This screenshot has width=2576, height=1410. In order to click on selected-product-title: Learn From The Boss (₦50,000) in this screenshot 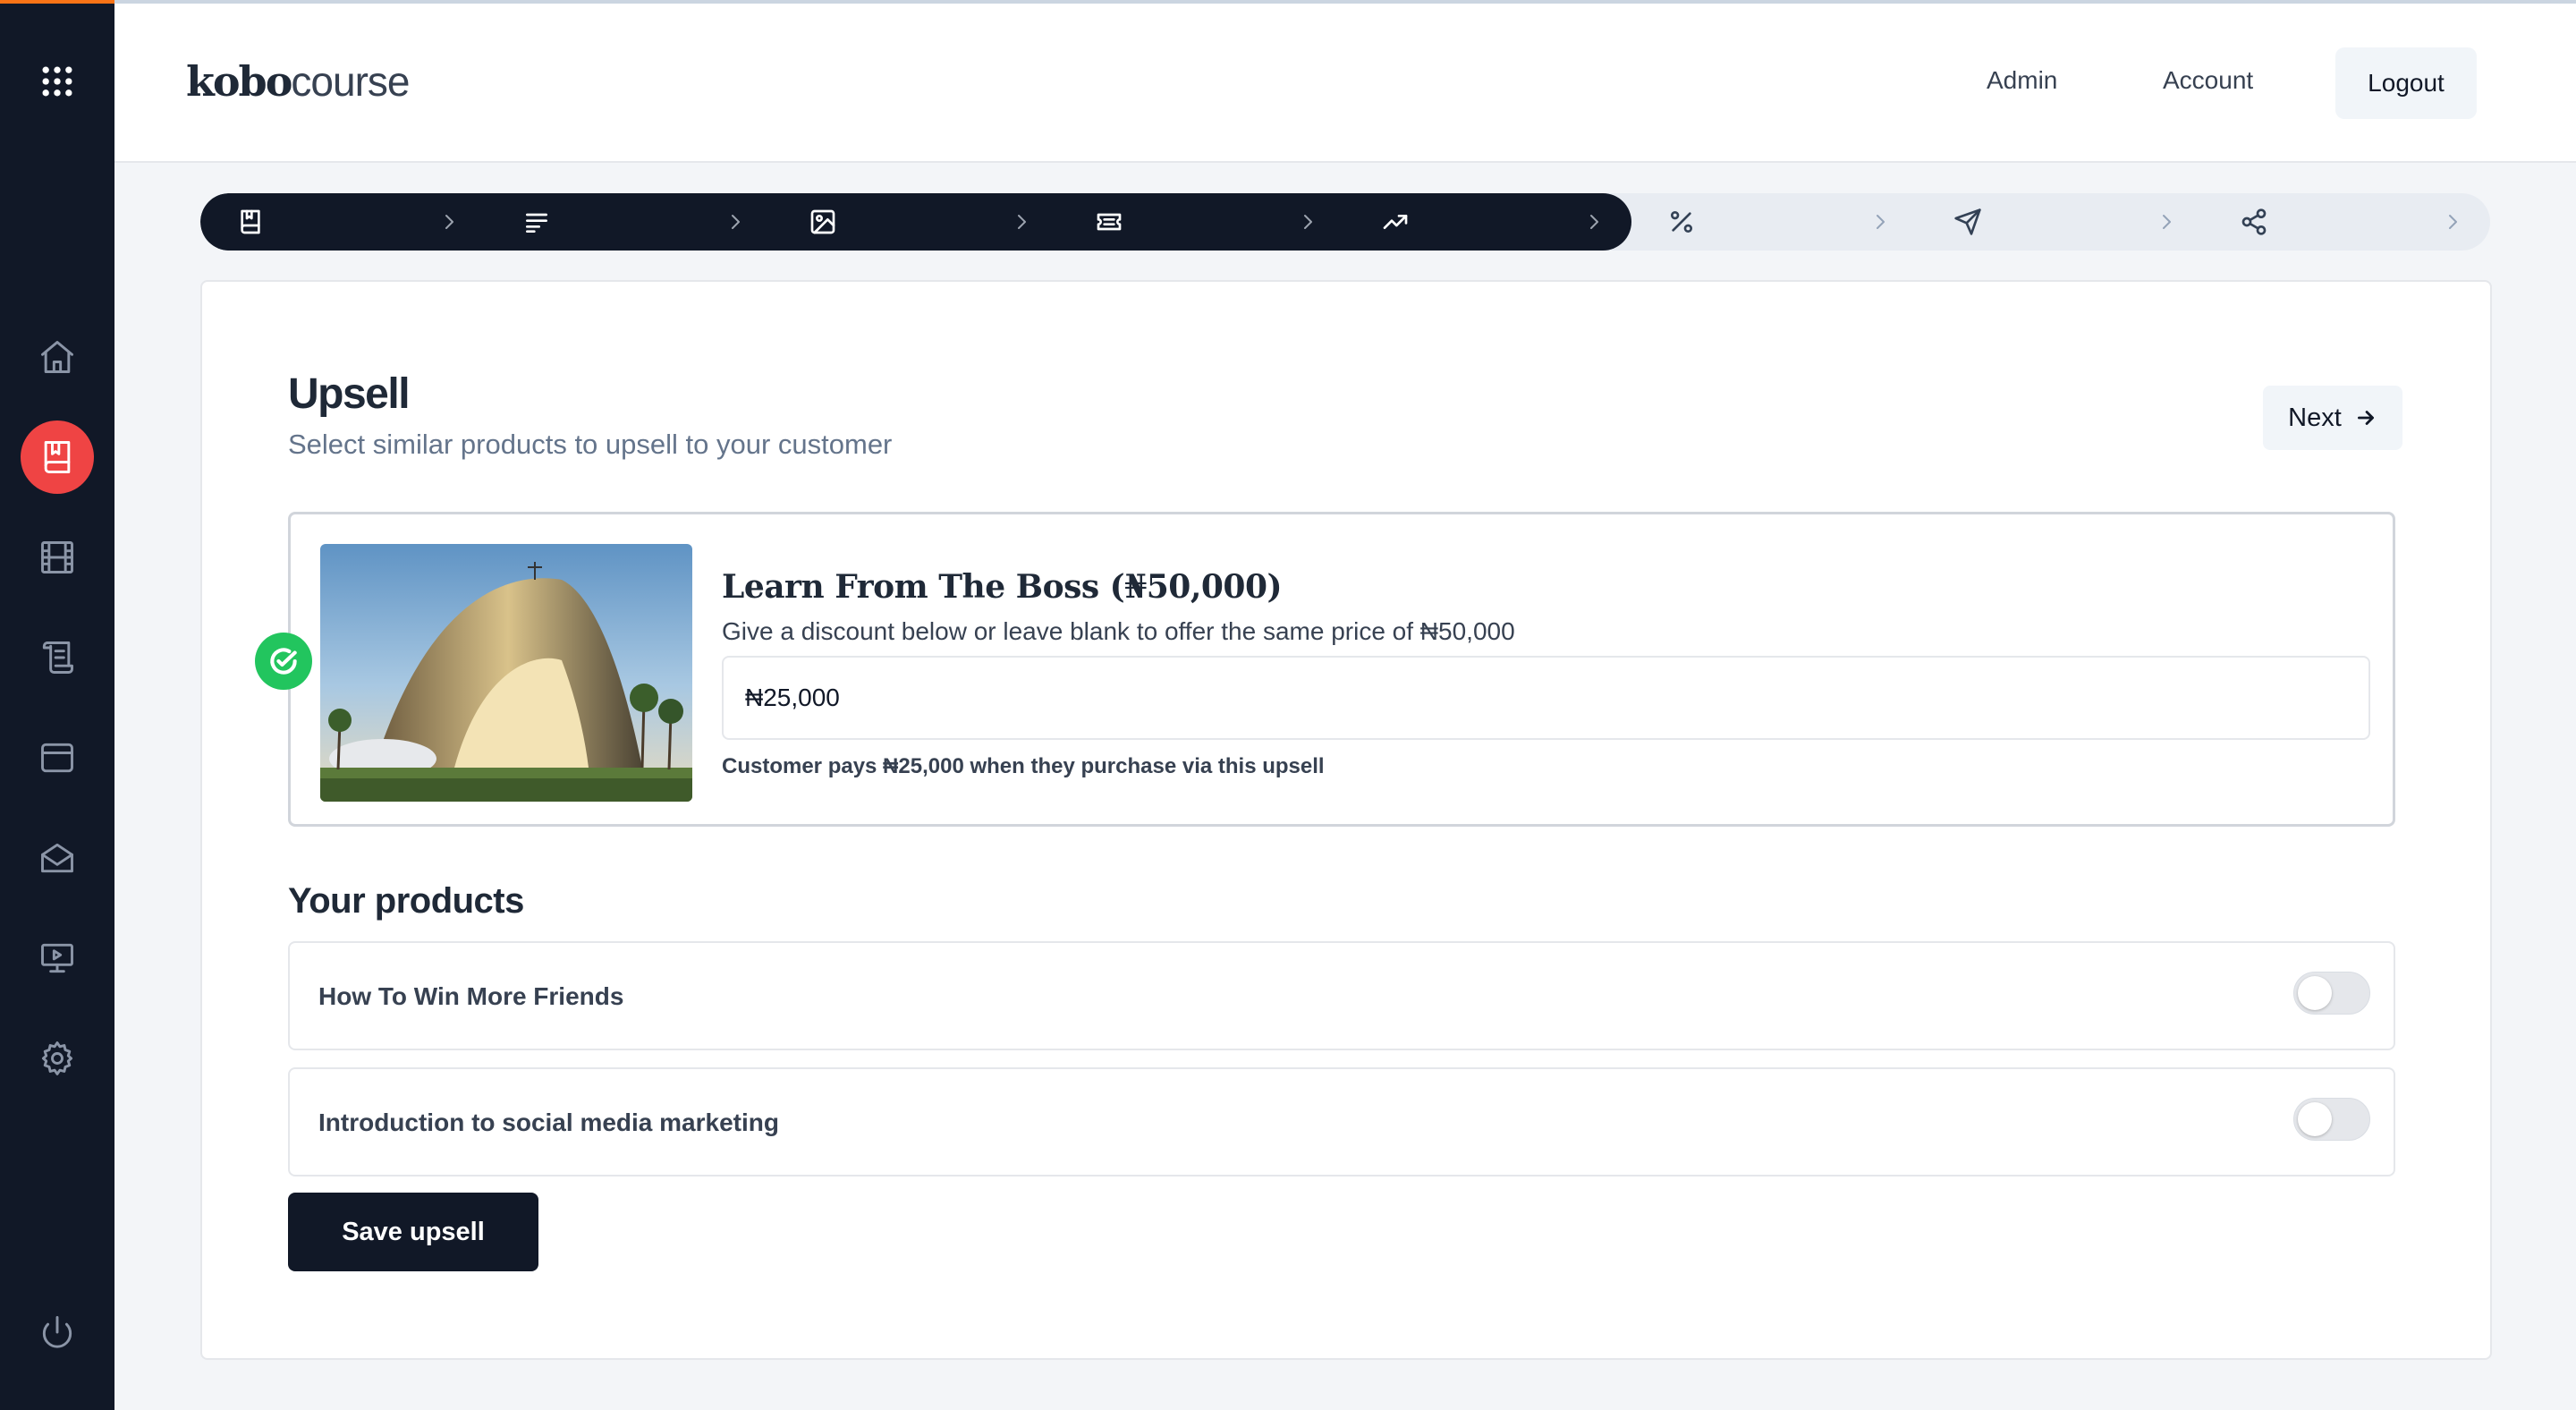, I will do `click(1002, 587)`.